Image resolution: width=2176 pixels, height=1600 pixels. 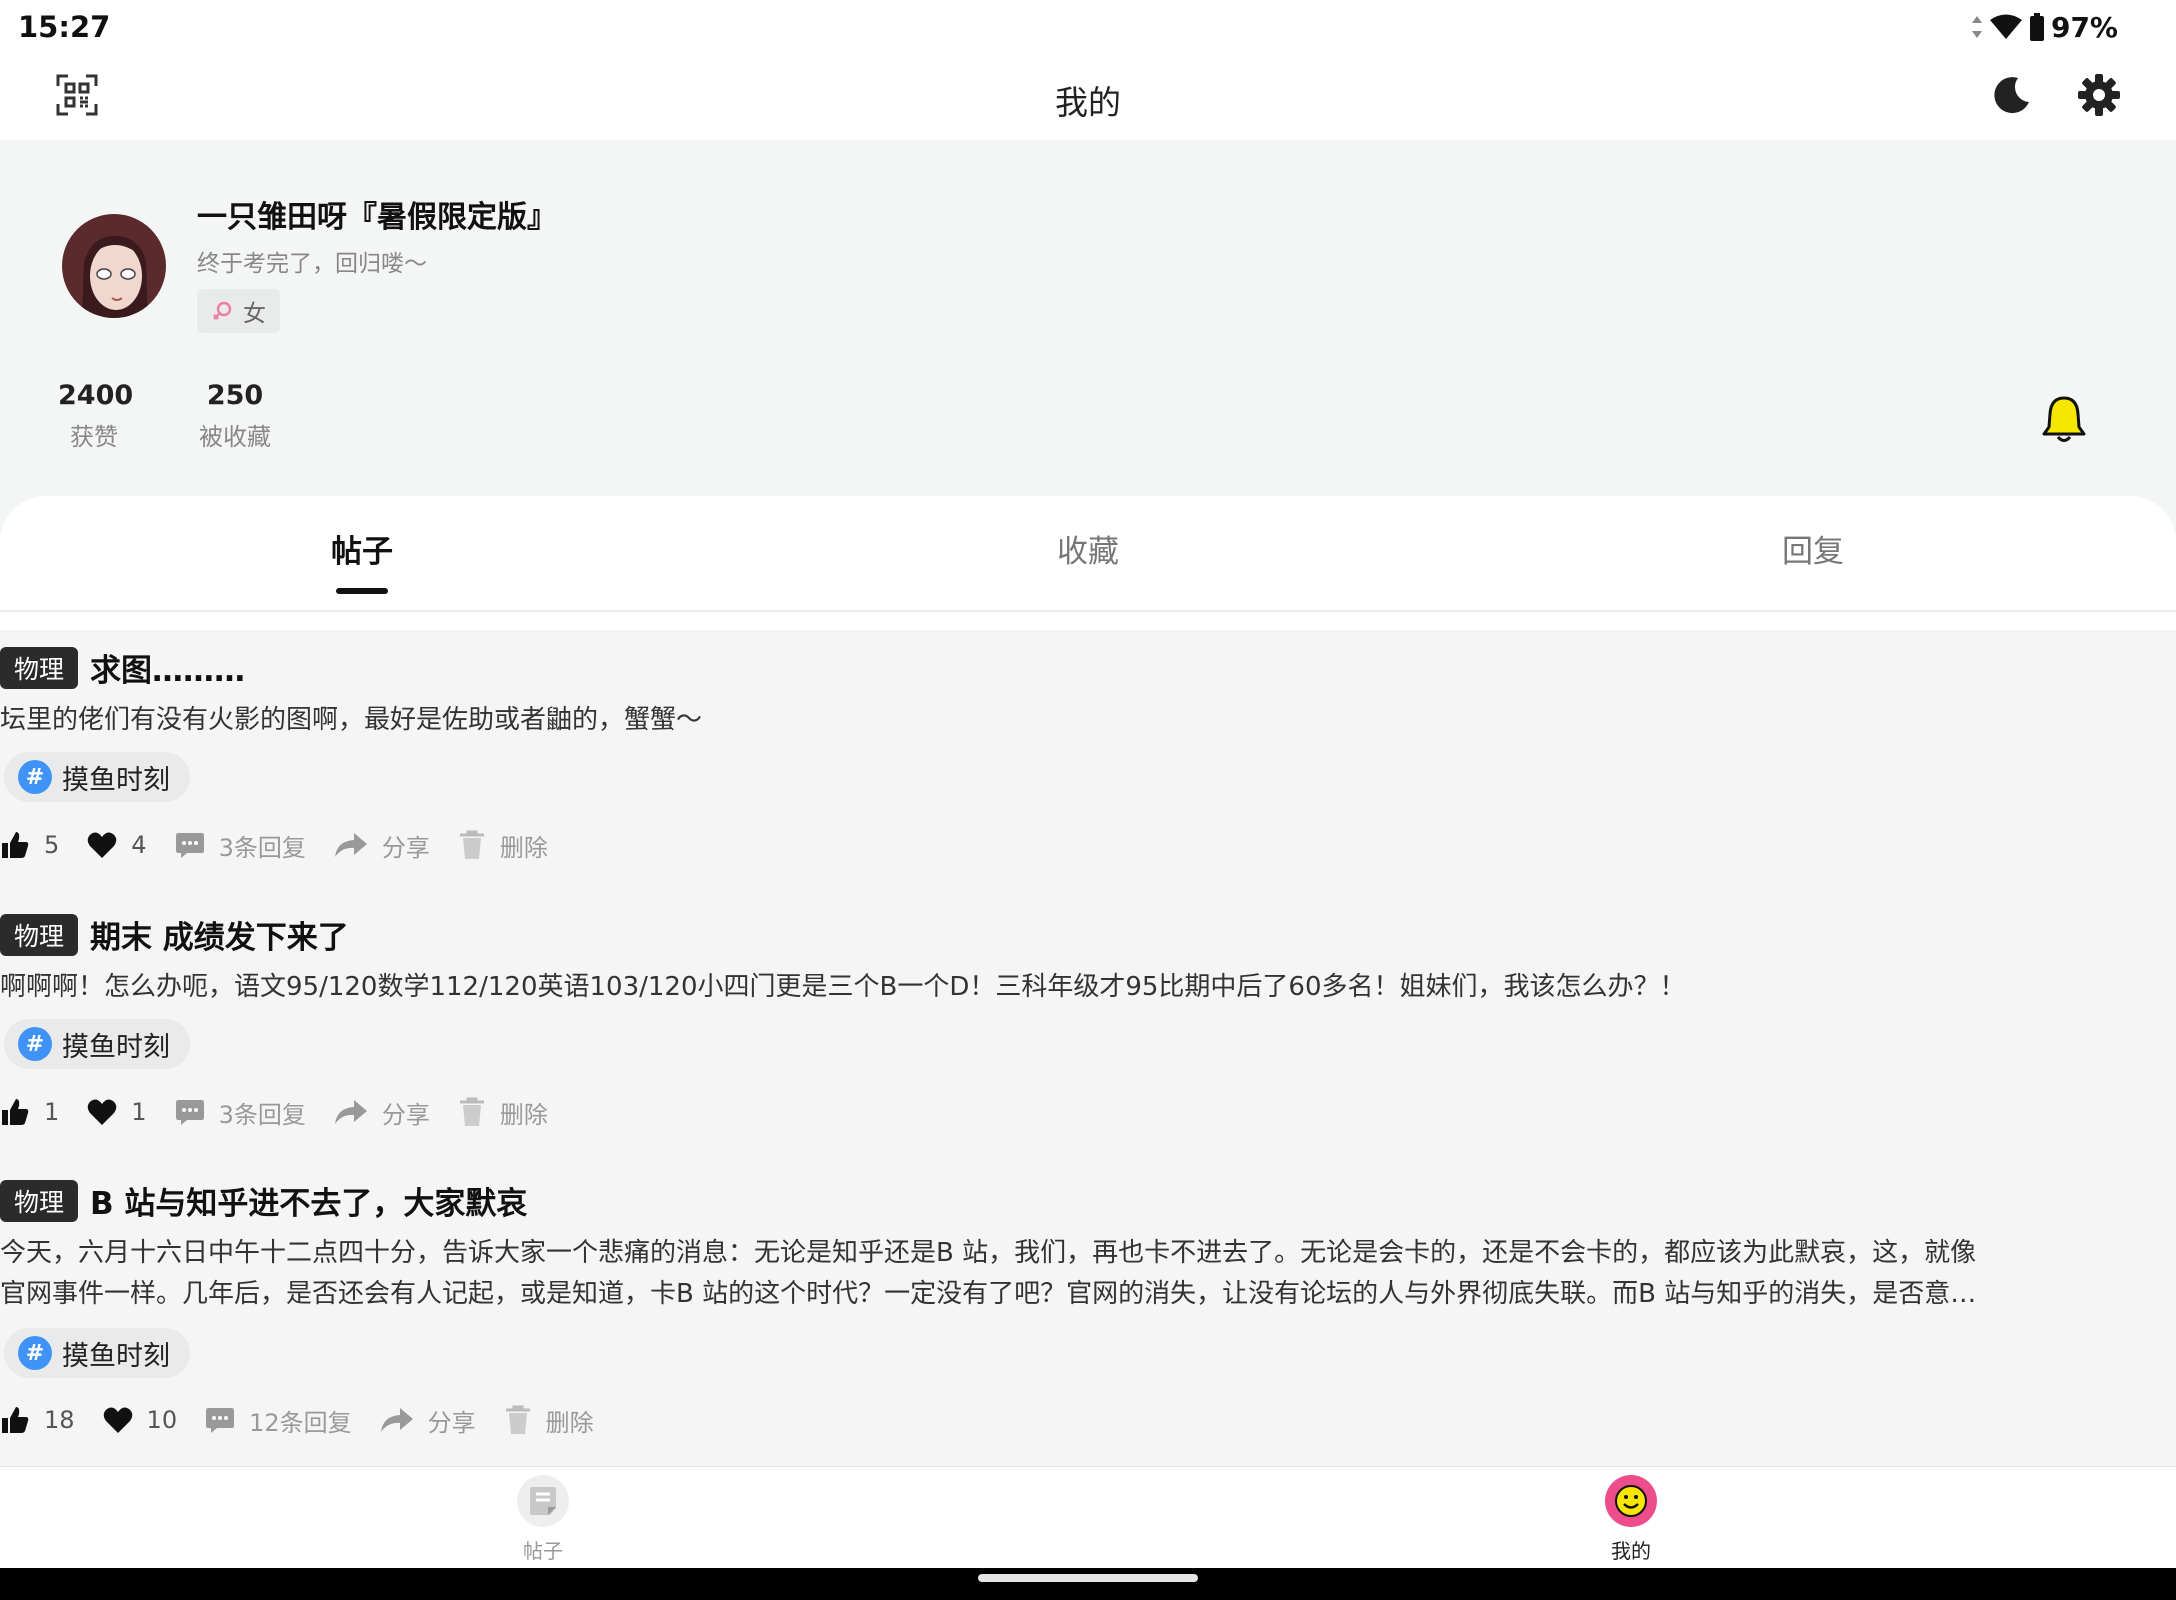 What do you see at coordinates (1088, 27) in the screenshot?
I see `status-bar: 15:27 97%` at bounding box center [1088, 27].